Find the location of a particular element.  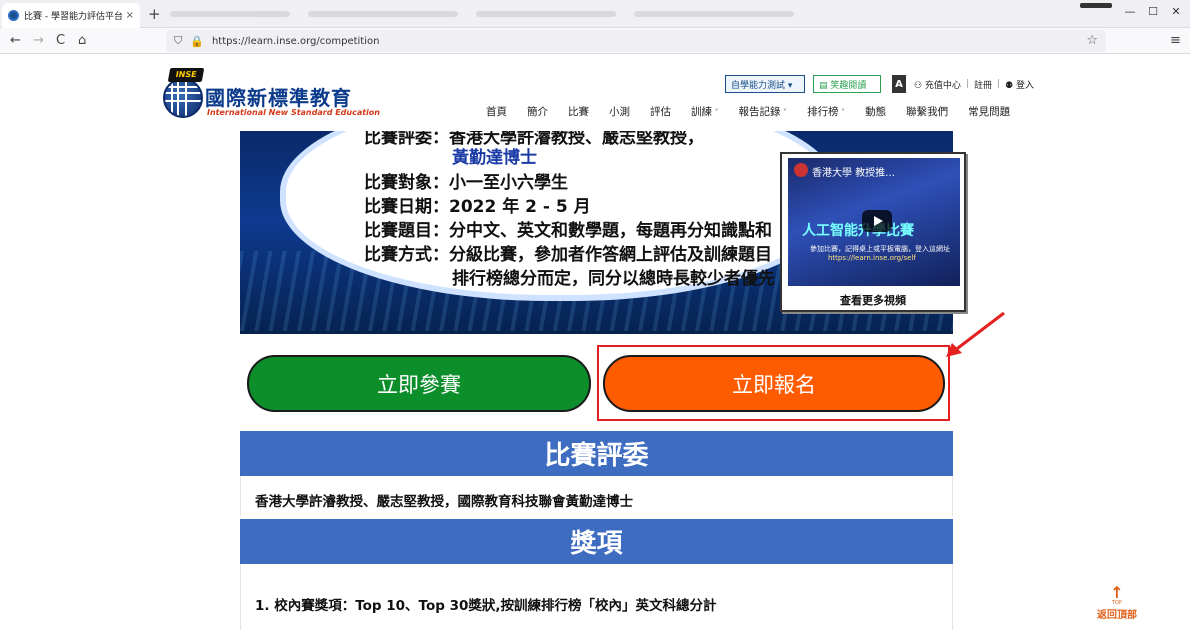

browser-tab-bar: 比賽 - 學習能力評估平台 × + — ☐ ✕ is located at coordinates (595, 14).